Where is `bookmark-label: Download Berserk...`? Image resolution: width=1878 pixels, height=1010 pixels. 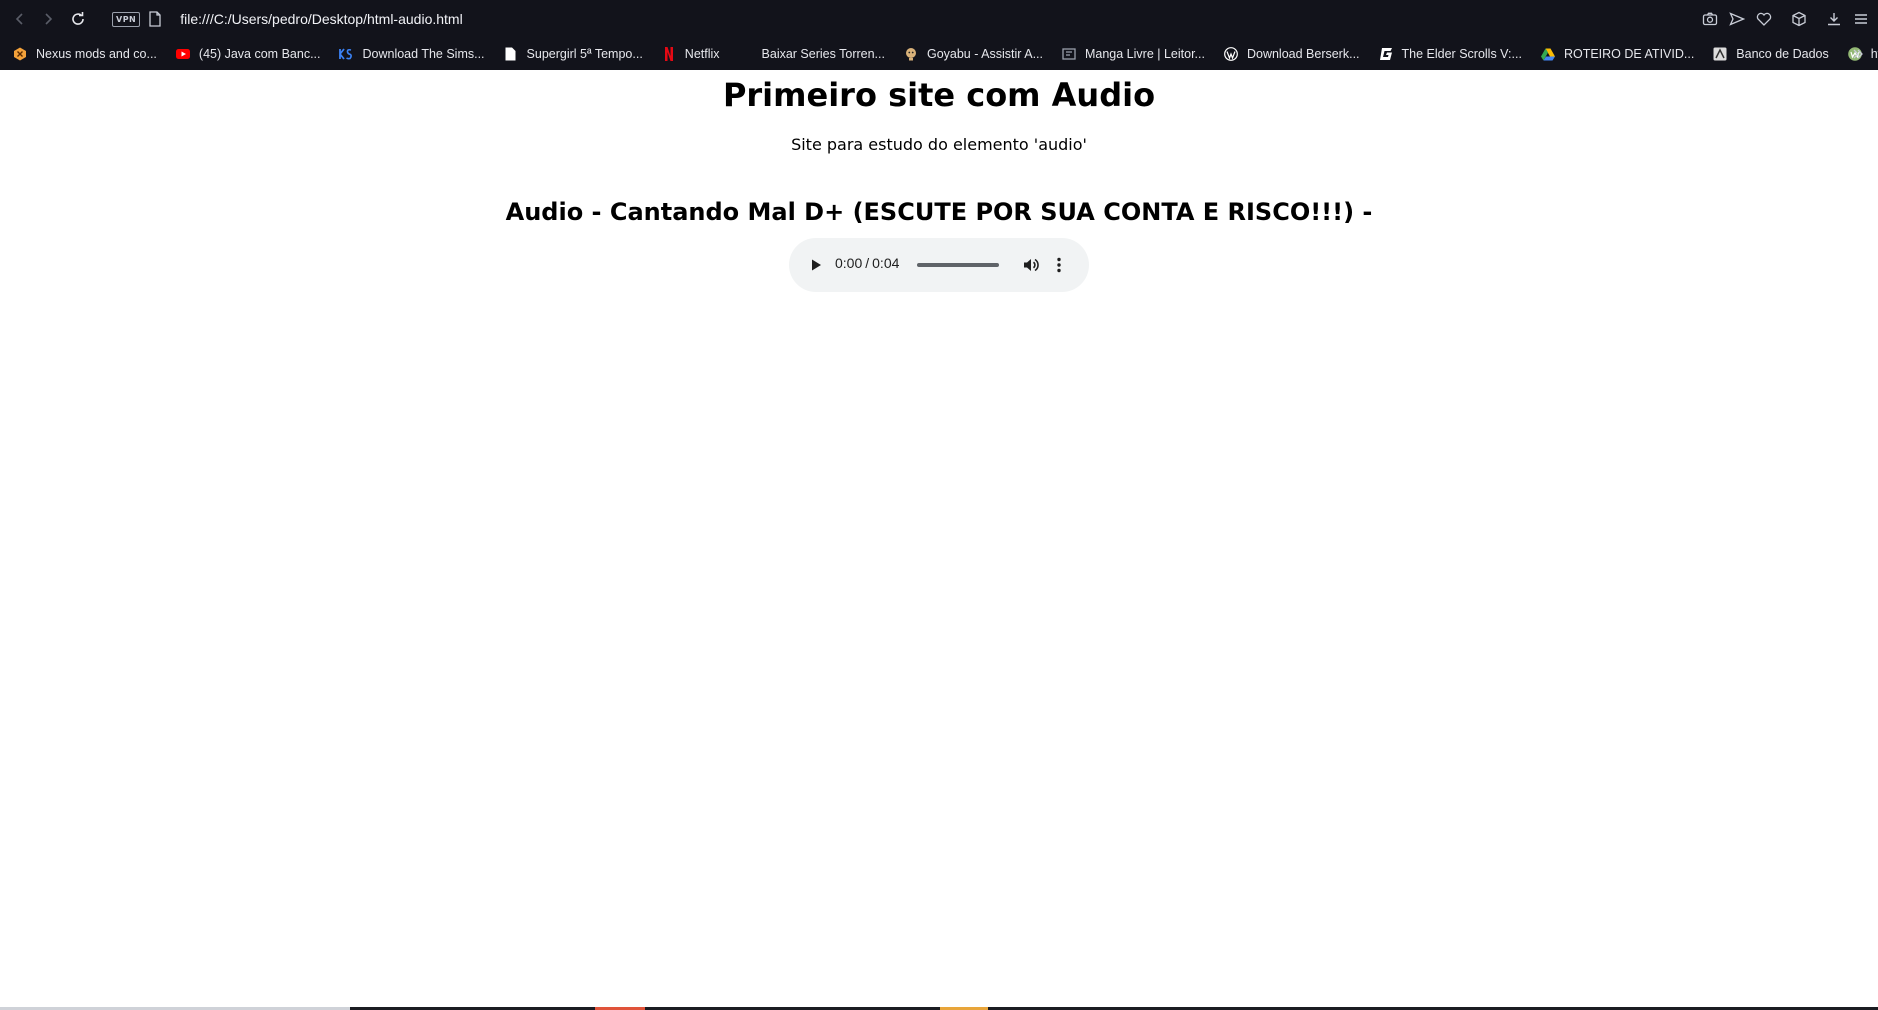
bookmark-label: Download Berserk... is located at coordinates (1303, 54).